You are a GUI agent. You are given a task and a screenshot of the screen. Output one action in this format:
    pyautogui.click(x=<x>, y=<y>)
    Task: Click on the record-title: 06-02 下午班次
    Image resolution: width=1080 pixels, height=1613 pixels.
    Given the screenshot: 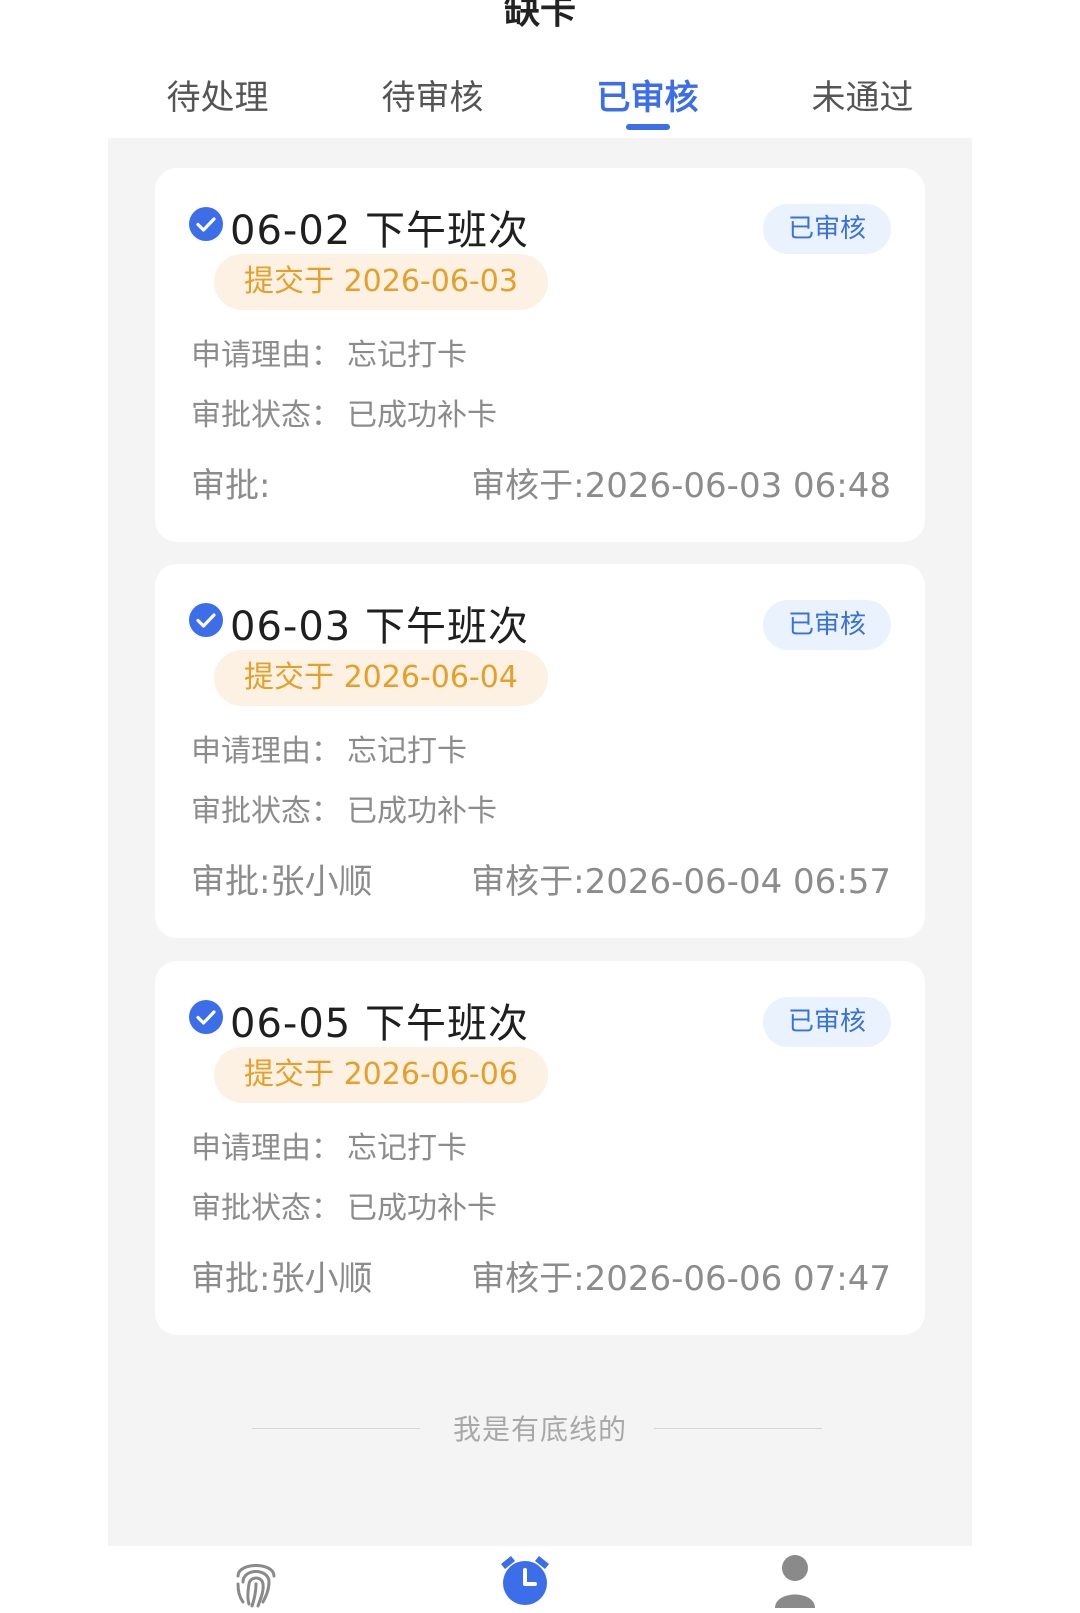 What is the action you would take?
    pyautogui.click(x=379, y=231)
    